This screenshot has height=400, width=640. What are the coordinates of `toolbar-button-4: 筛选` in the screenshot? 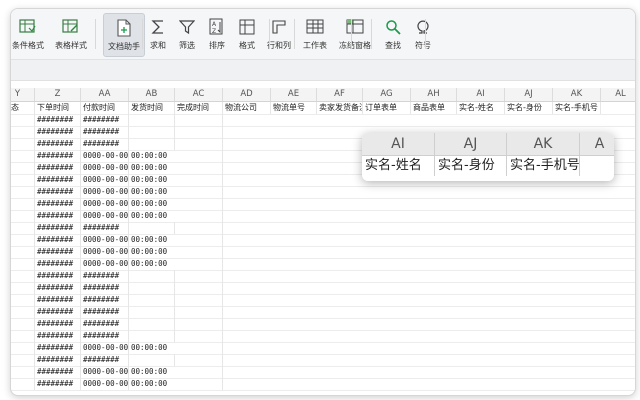 It's located at (187, 34).